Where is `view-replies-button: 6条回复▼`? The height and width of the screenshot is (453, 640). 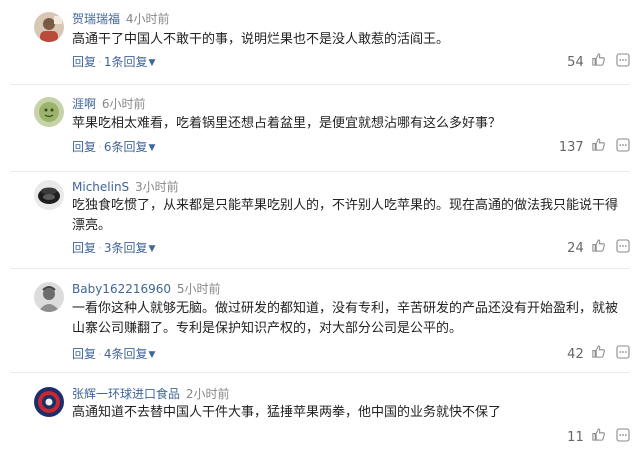
view-replies-button: 6条回复▼ is located at coordinates (130, 147).